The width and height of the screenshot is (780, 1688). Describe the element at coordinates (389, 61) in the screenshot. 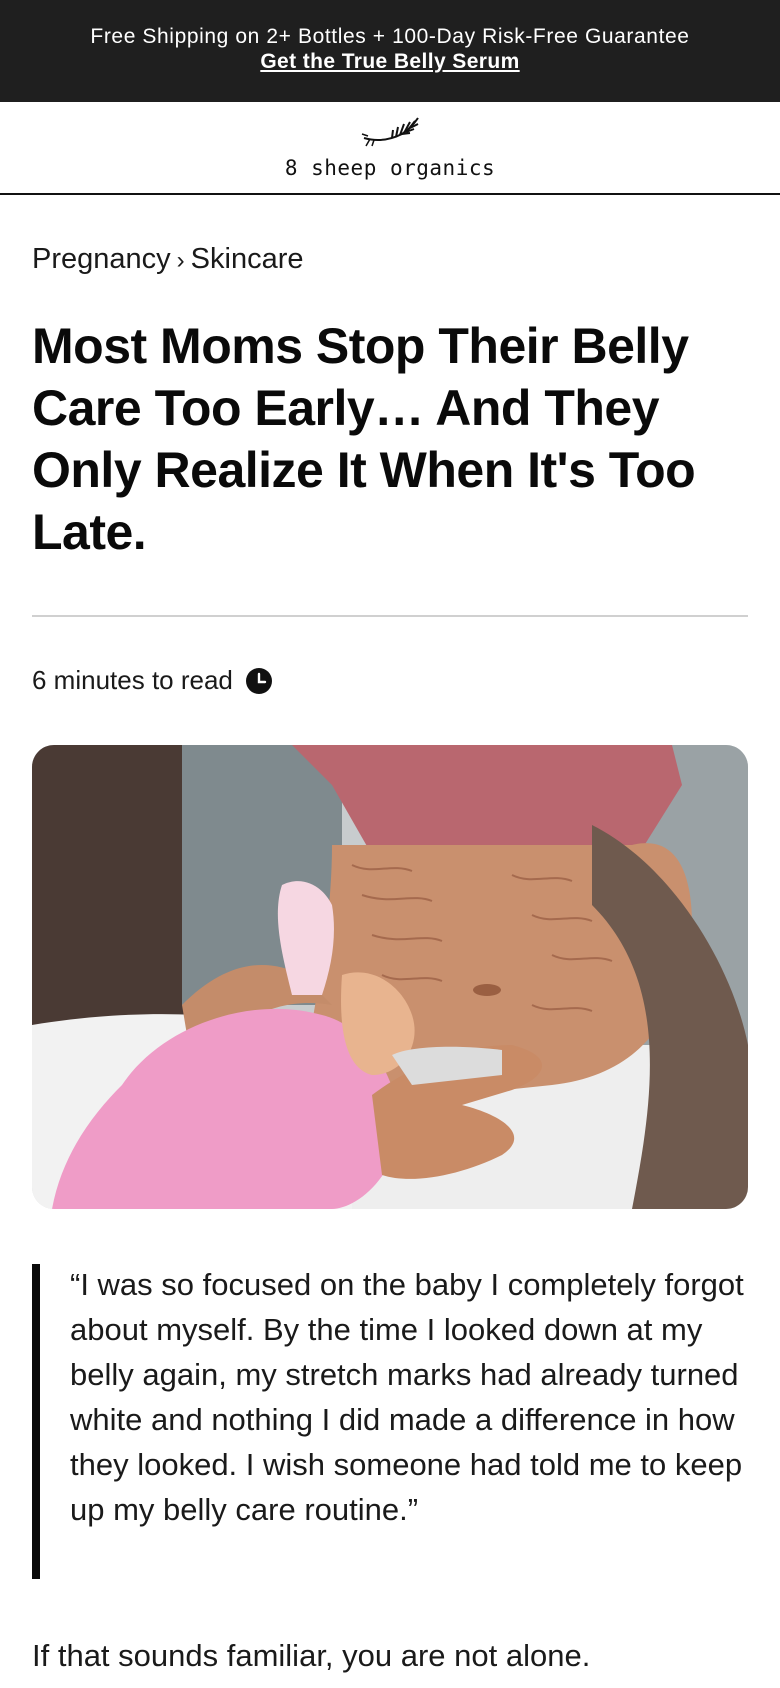

I see `announcement-link: Get the True Belly Serum` at that location.